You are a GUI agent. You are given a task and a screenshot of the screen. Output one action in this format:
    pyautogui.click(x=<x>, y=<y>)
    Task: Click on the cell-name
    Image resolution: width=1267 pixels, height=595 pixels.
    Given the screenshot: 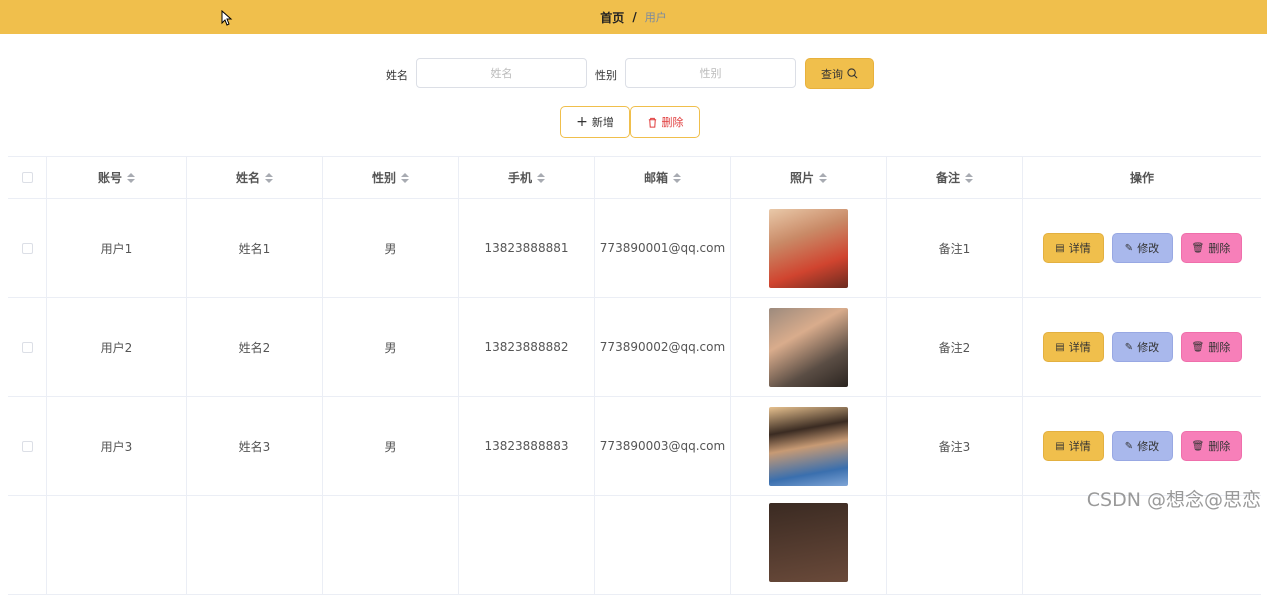 What is the action you would take?
    pyautogui.click(x=255, y=545)
    